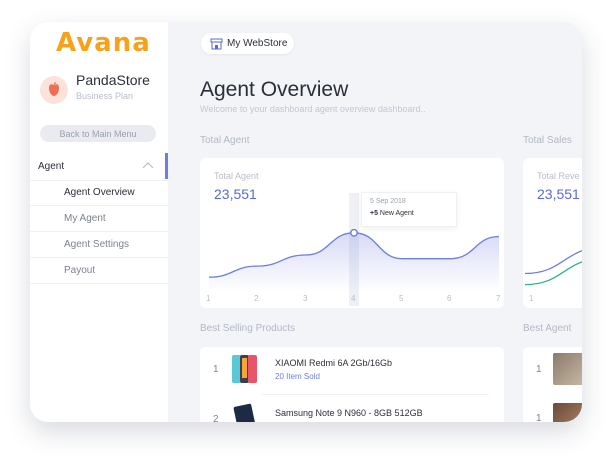  I want to click on area-fill, so click(354, 262).